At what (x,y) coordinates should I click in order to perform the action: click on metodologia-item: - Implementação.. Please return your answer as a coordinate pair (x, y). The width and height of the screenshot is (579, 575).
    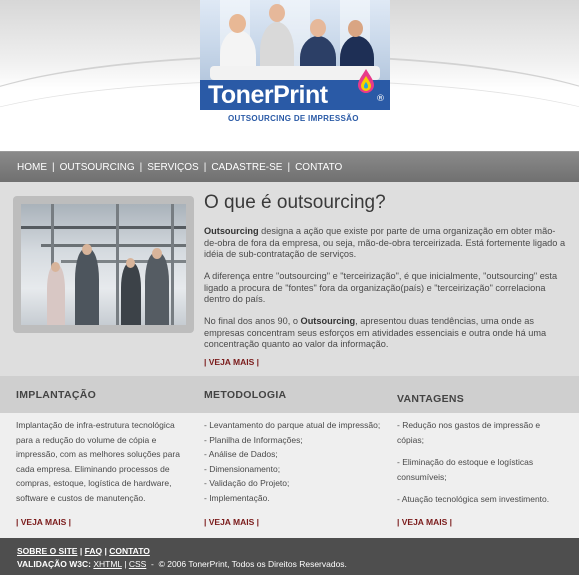
    Looking at the image, I should click on (237, 497).